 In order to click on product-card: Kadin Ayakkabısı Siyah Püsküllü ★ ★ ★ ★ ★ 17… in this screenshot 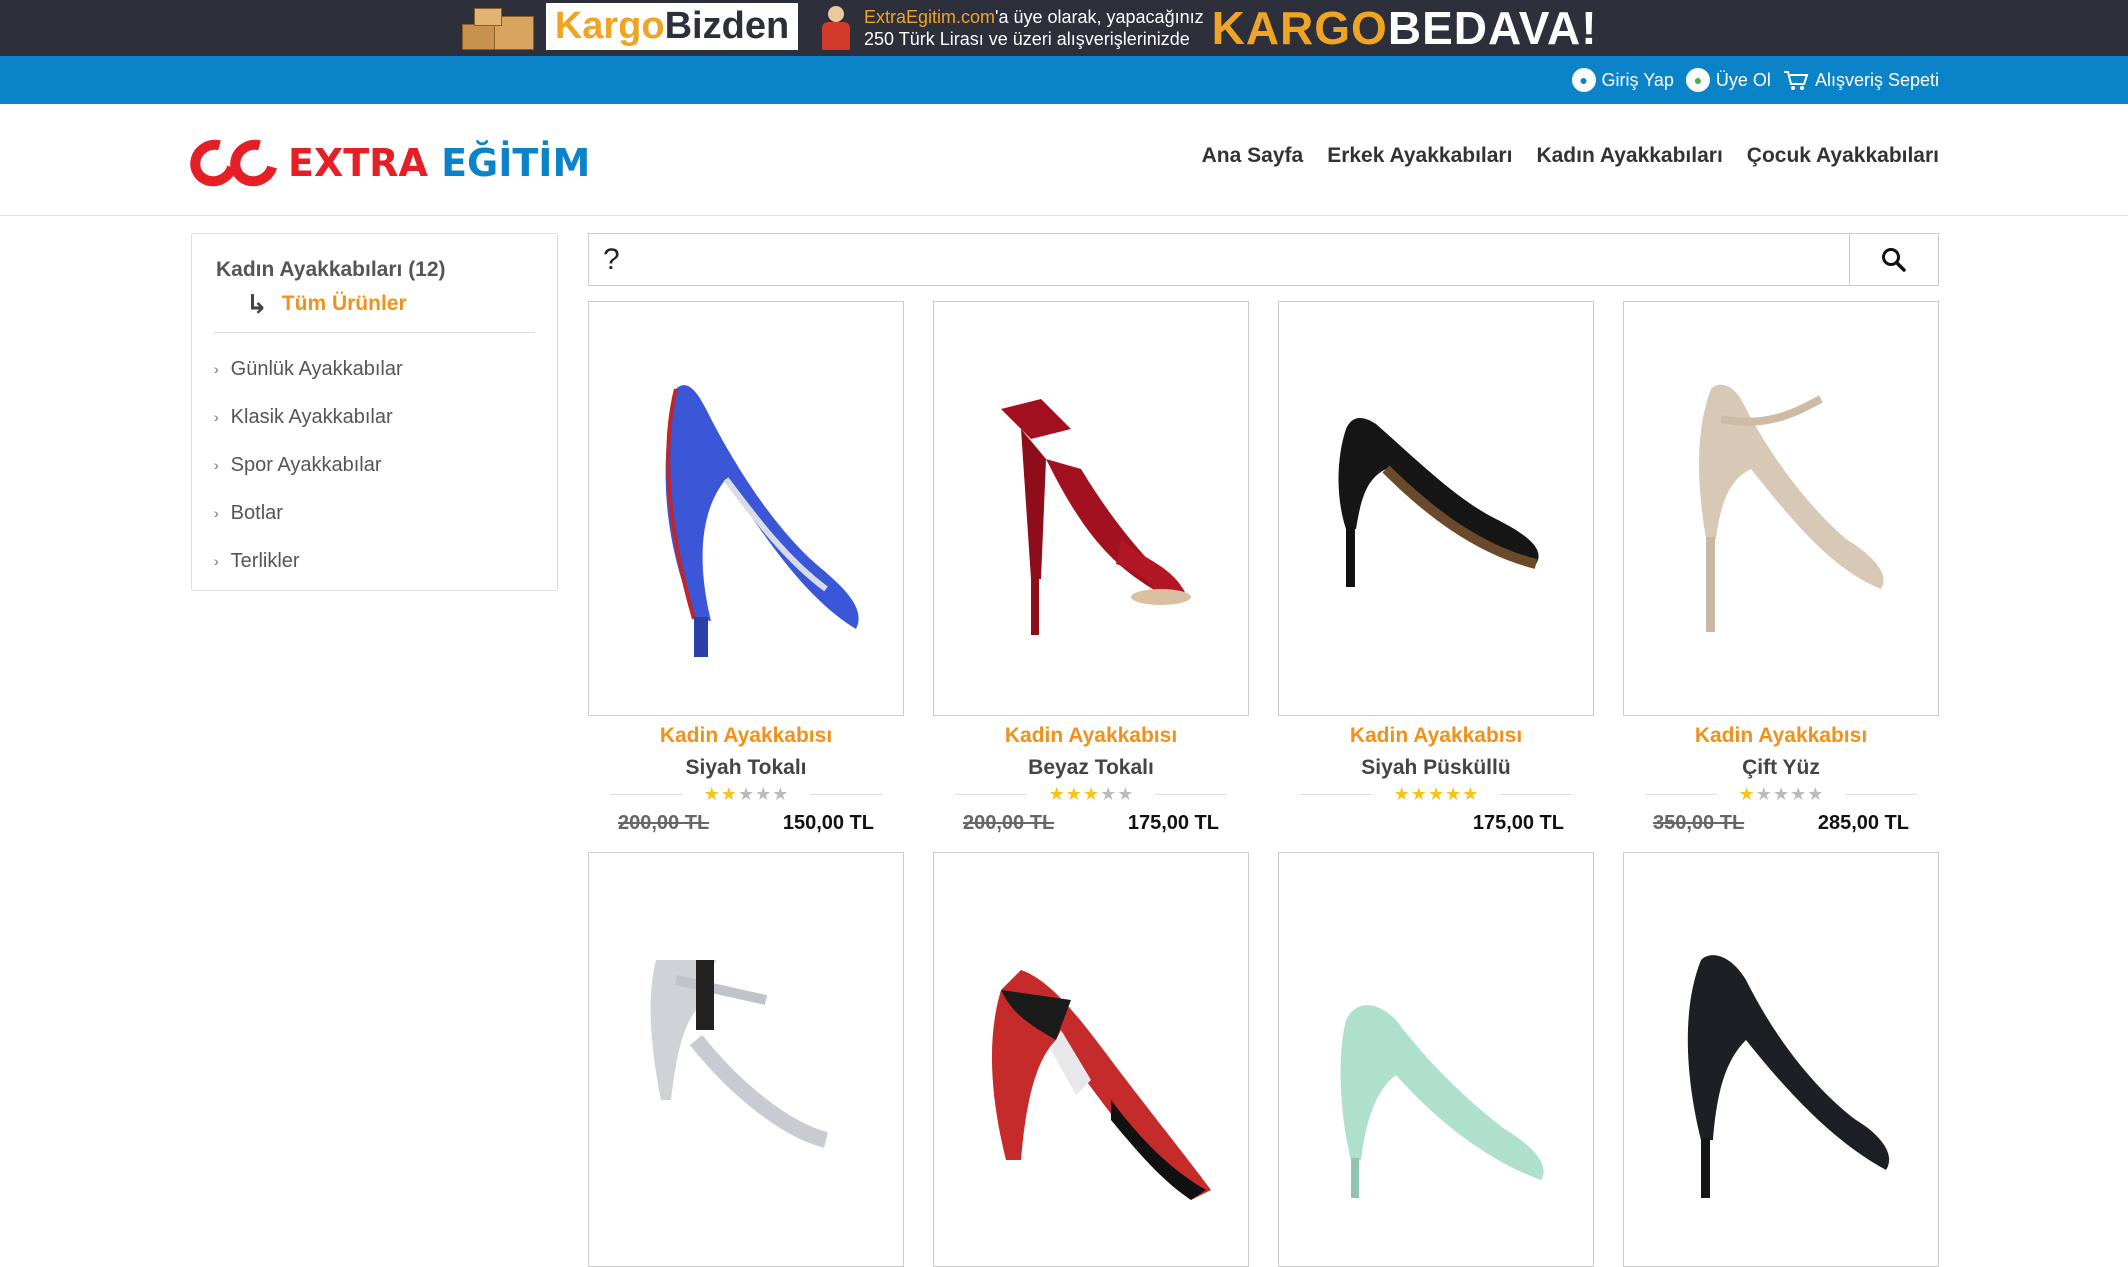, I will do `click(1436, 568)`.